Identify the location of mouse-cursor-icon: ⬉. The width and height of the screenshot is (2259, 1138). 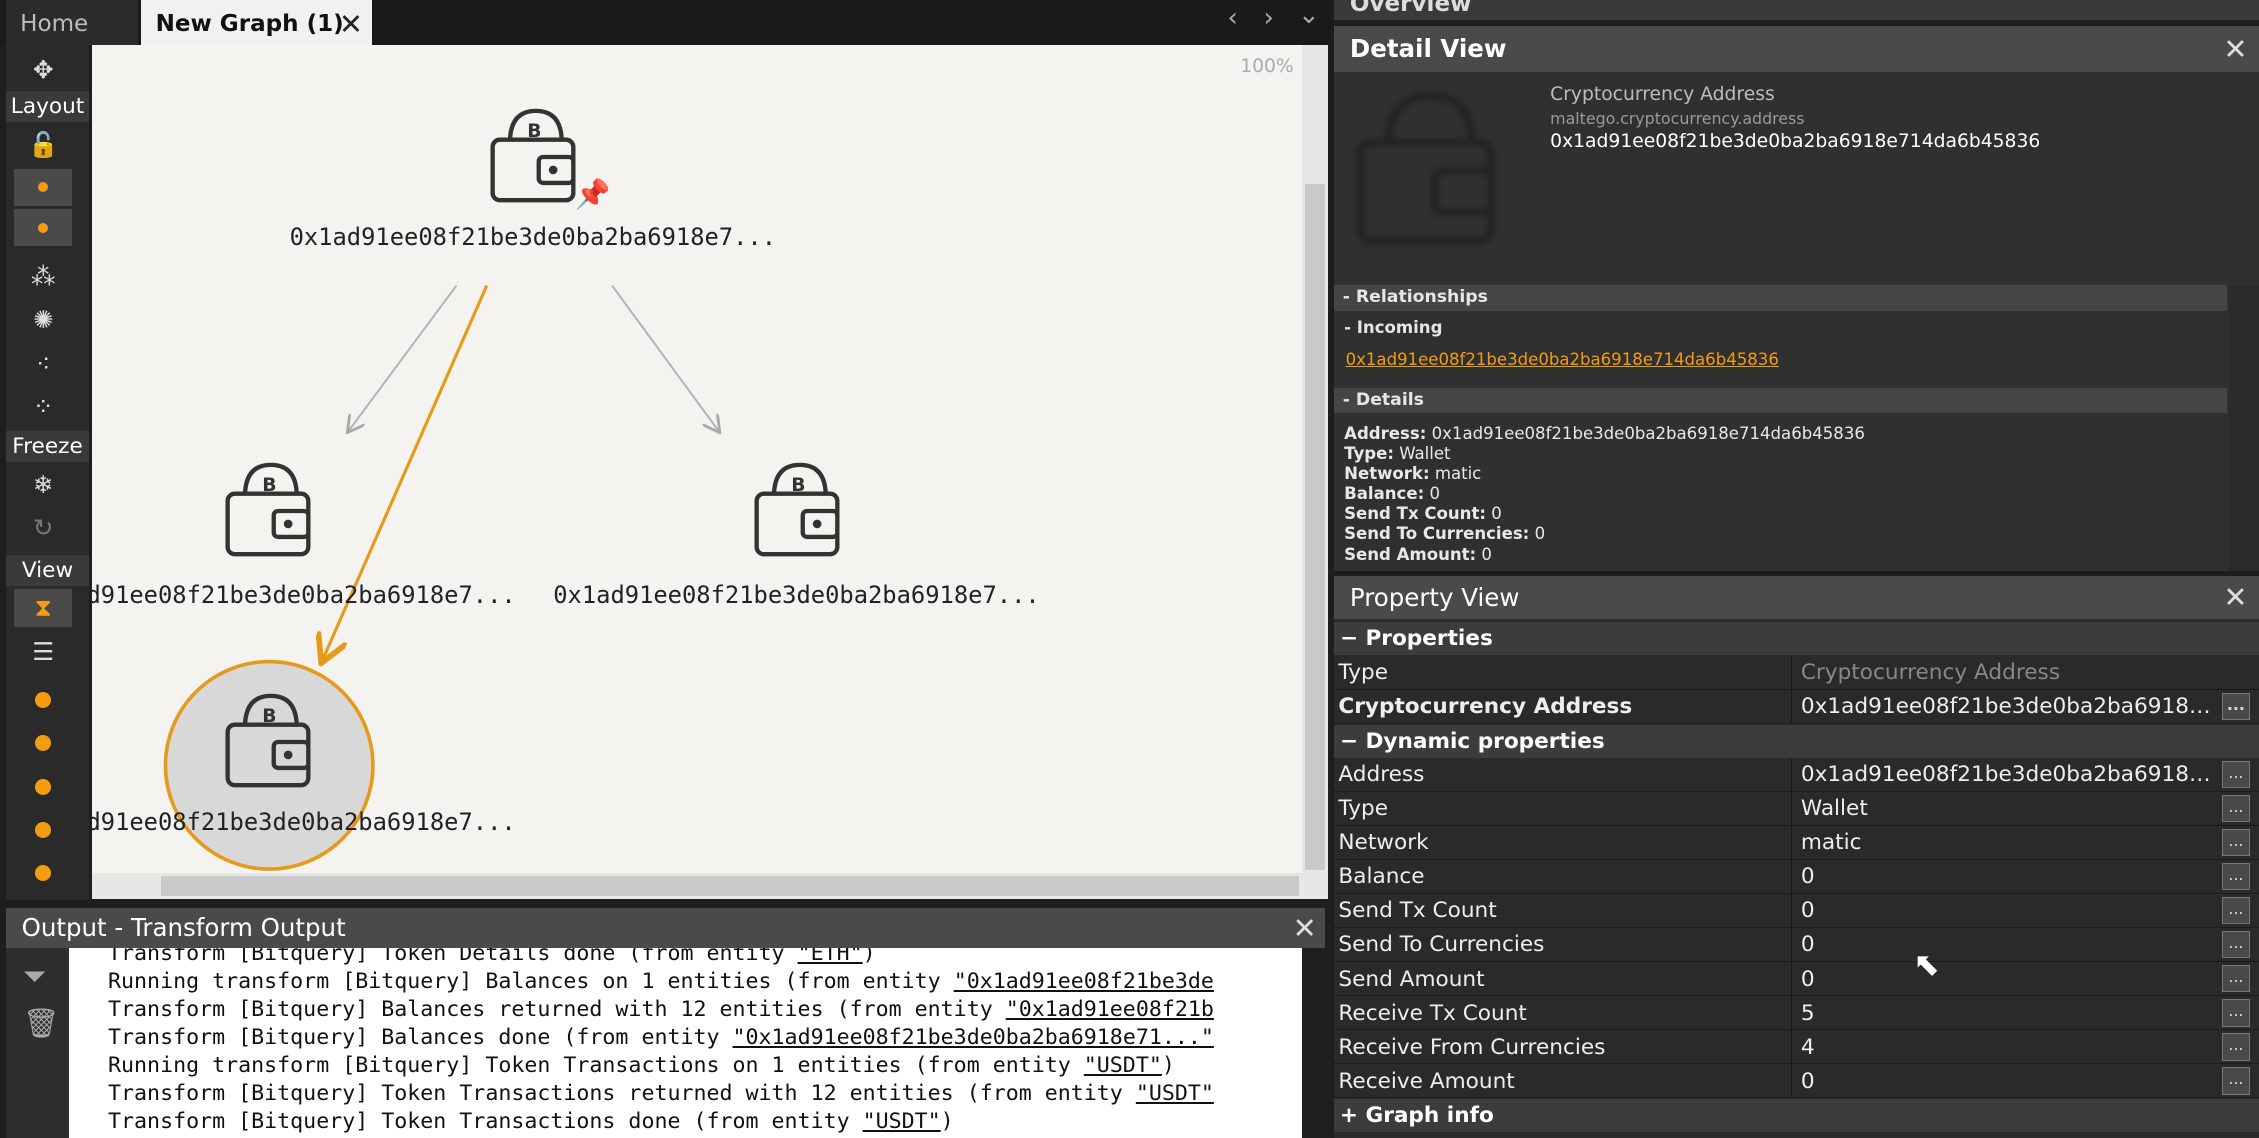
(1926, 964).